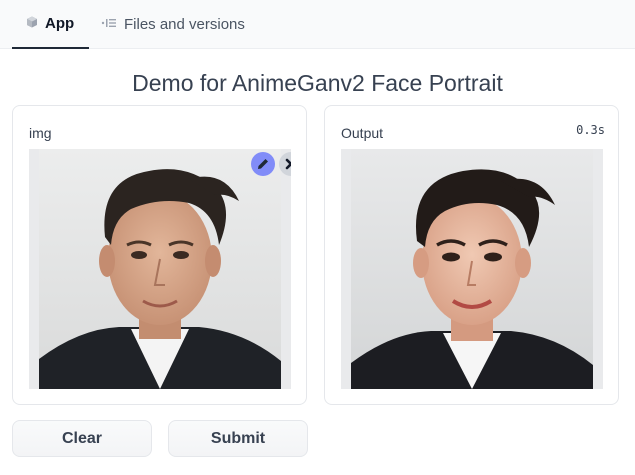  I want to click on submit-button: Submit, so click(238, 438).